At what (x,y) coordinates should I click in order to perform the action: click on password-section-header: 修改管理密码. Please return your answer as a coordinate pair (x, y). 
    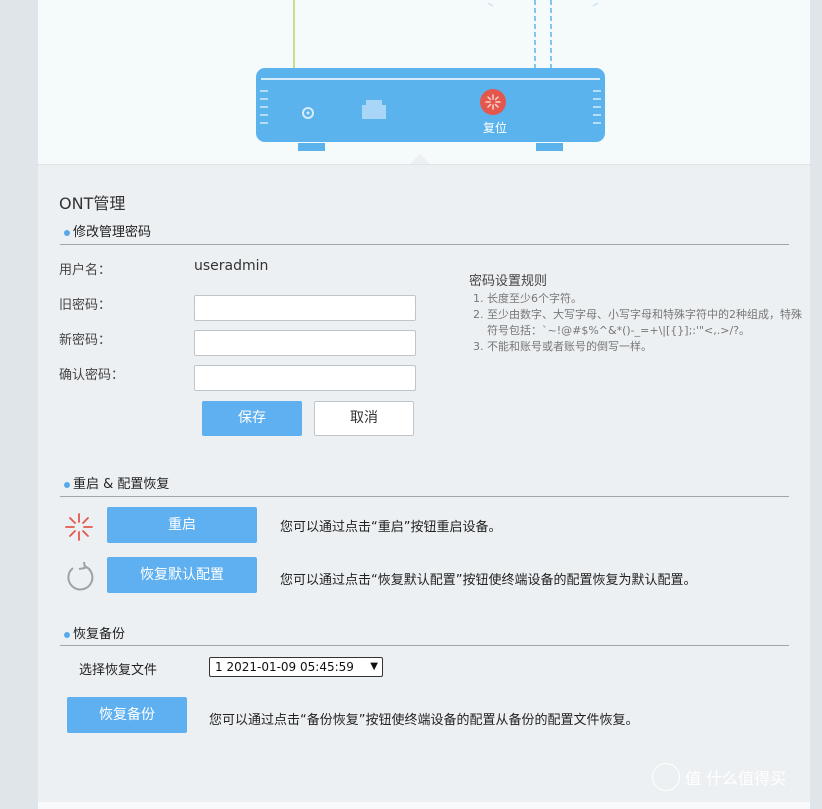
    Looking at the image, I should click on (107, 230).